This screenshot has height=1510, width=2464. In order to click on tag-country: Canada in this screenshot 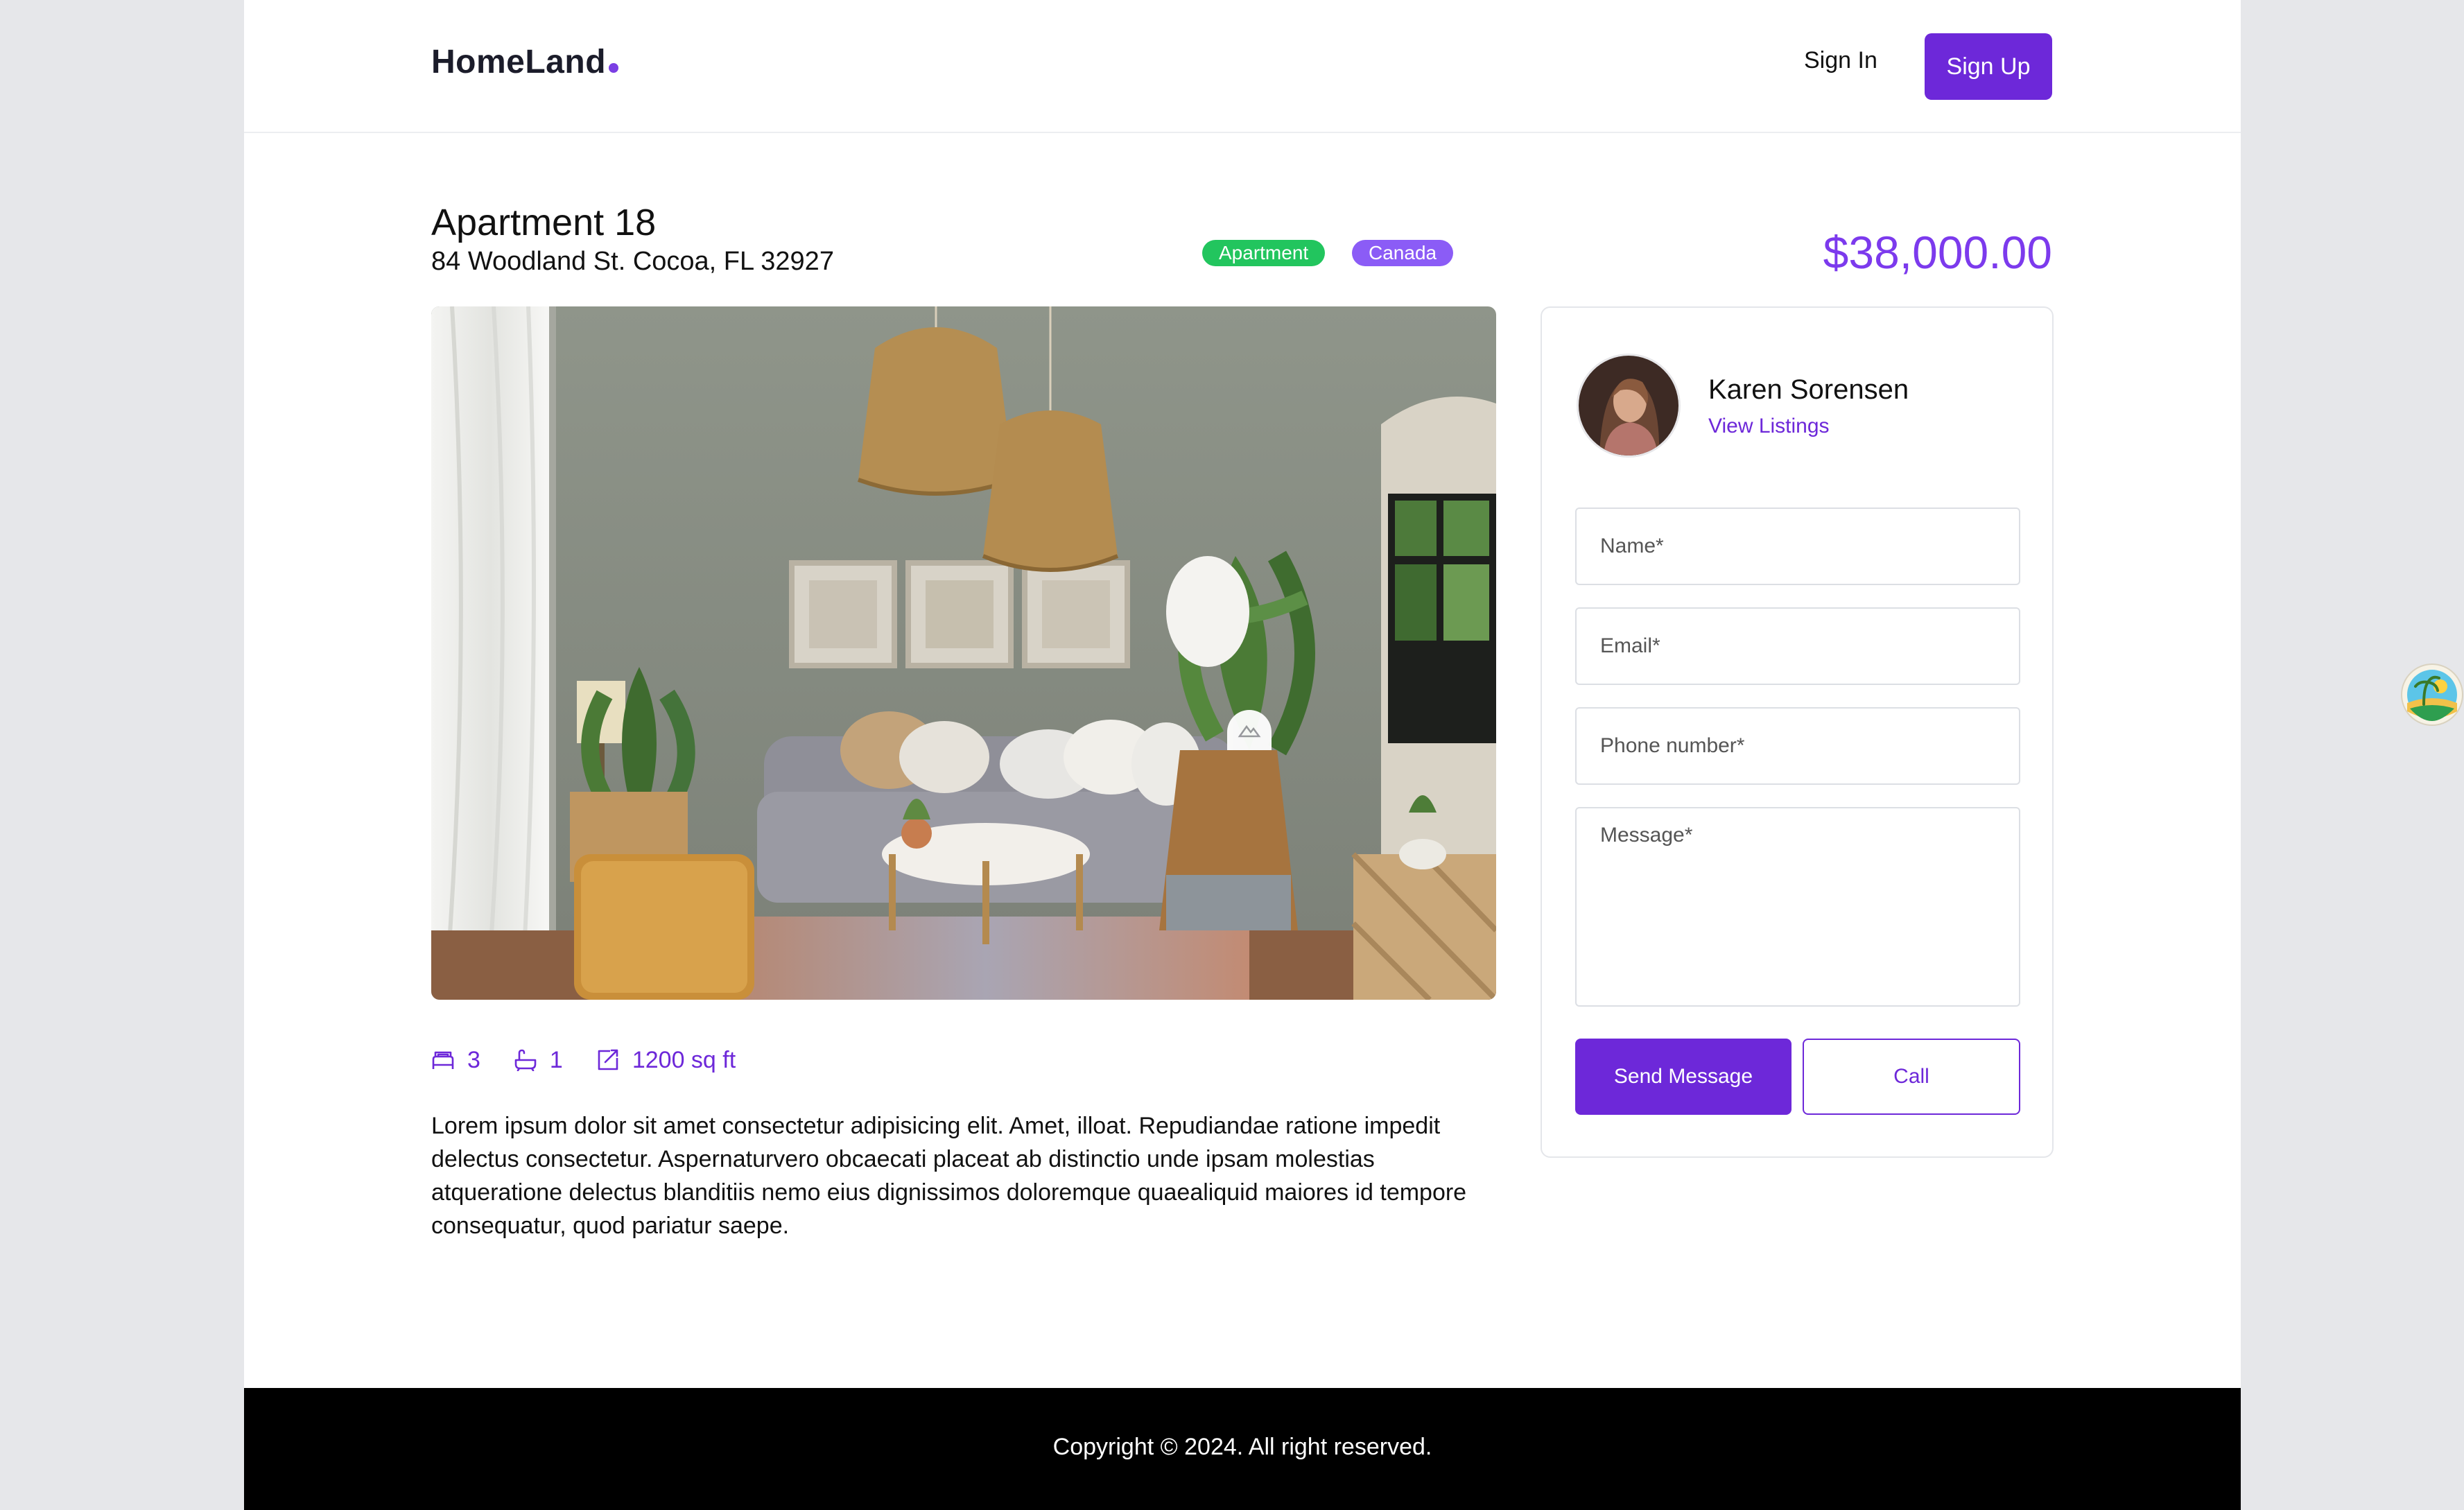, I will do `click(1403, 253)`.